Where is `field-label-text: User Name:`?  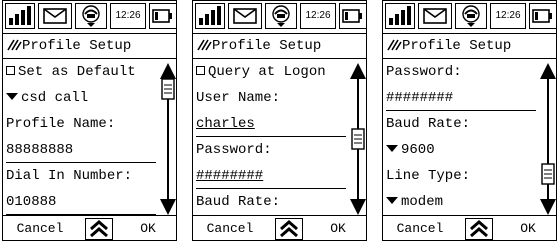 field-label-text: User Name: is located at coordinates (238, 98).